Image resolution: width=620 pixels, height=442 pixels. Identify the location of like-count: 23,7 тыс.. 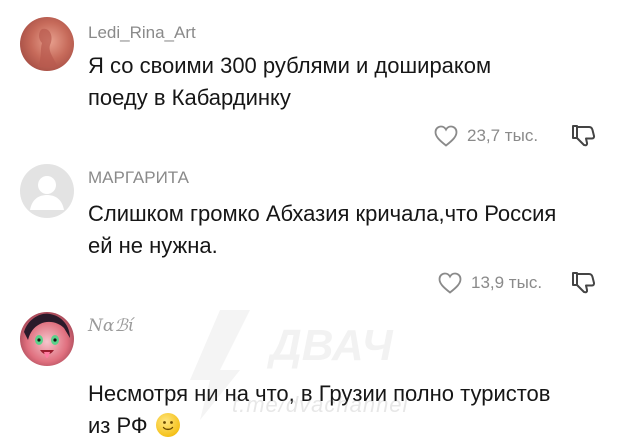
(503, 135).